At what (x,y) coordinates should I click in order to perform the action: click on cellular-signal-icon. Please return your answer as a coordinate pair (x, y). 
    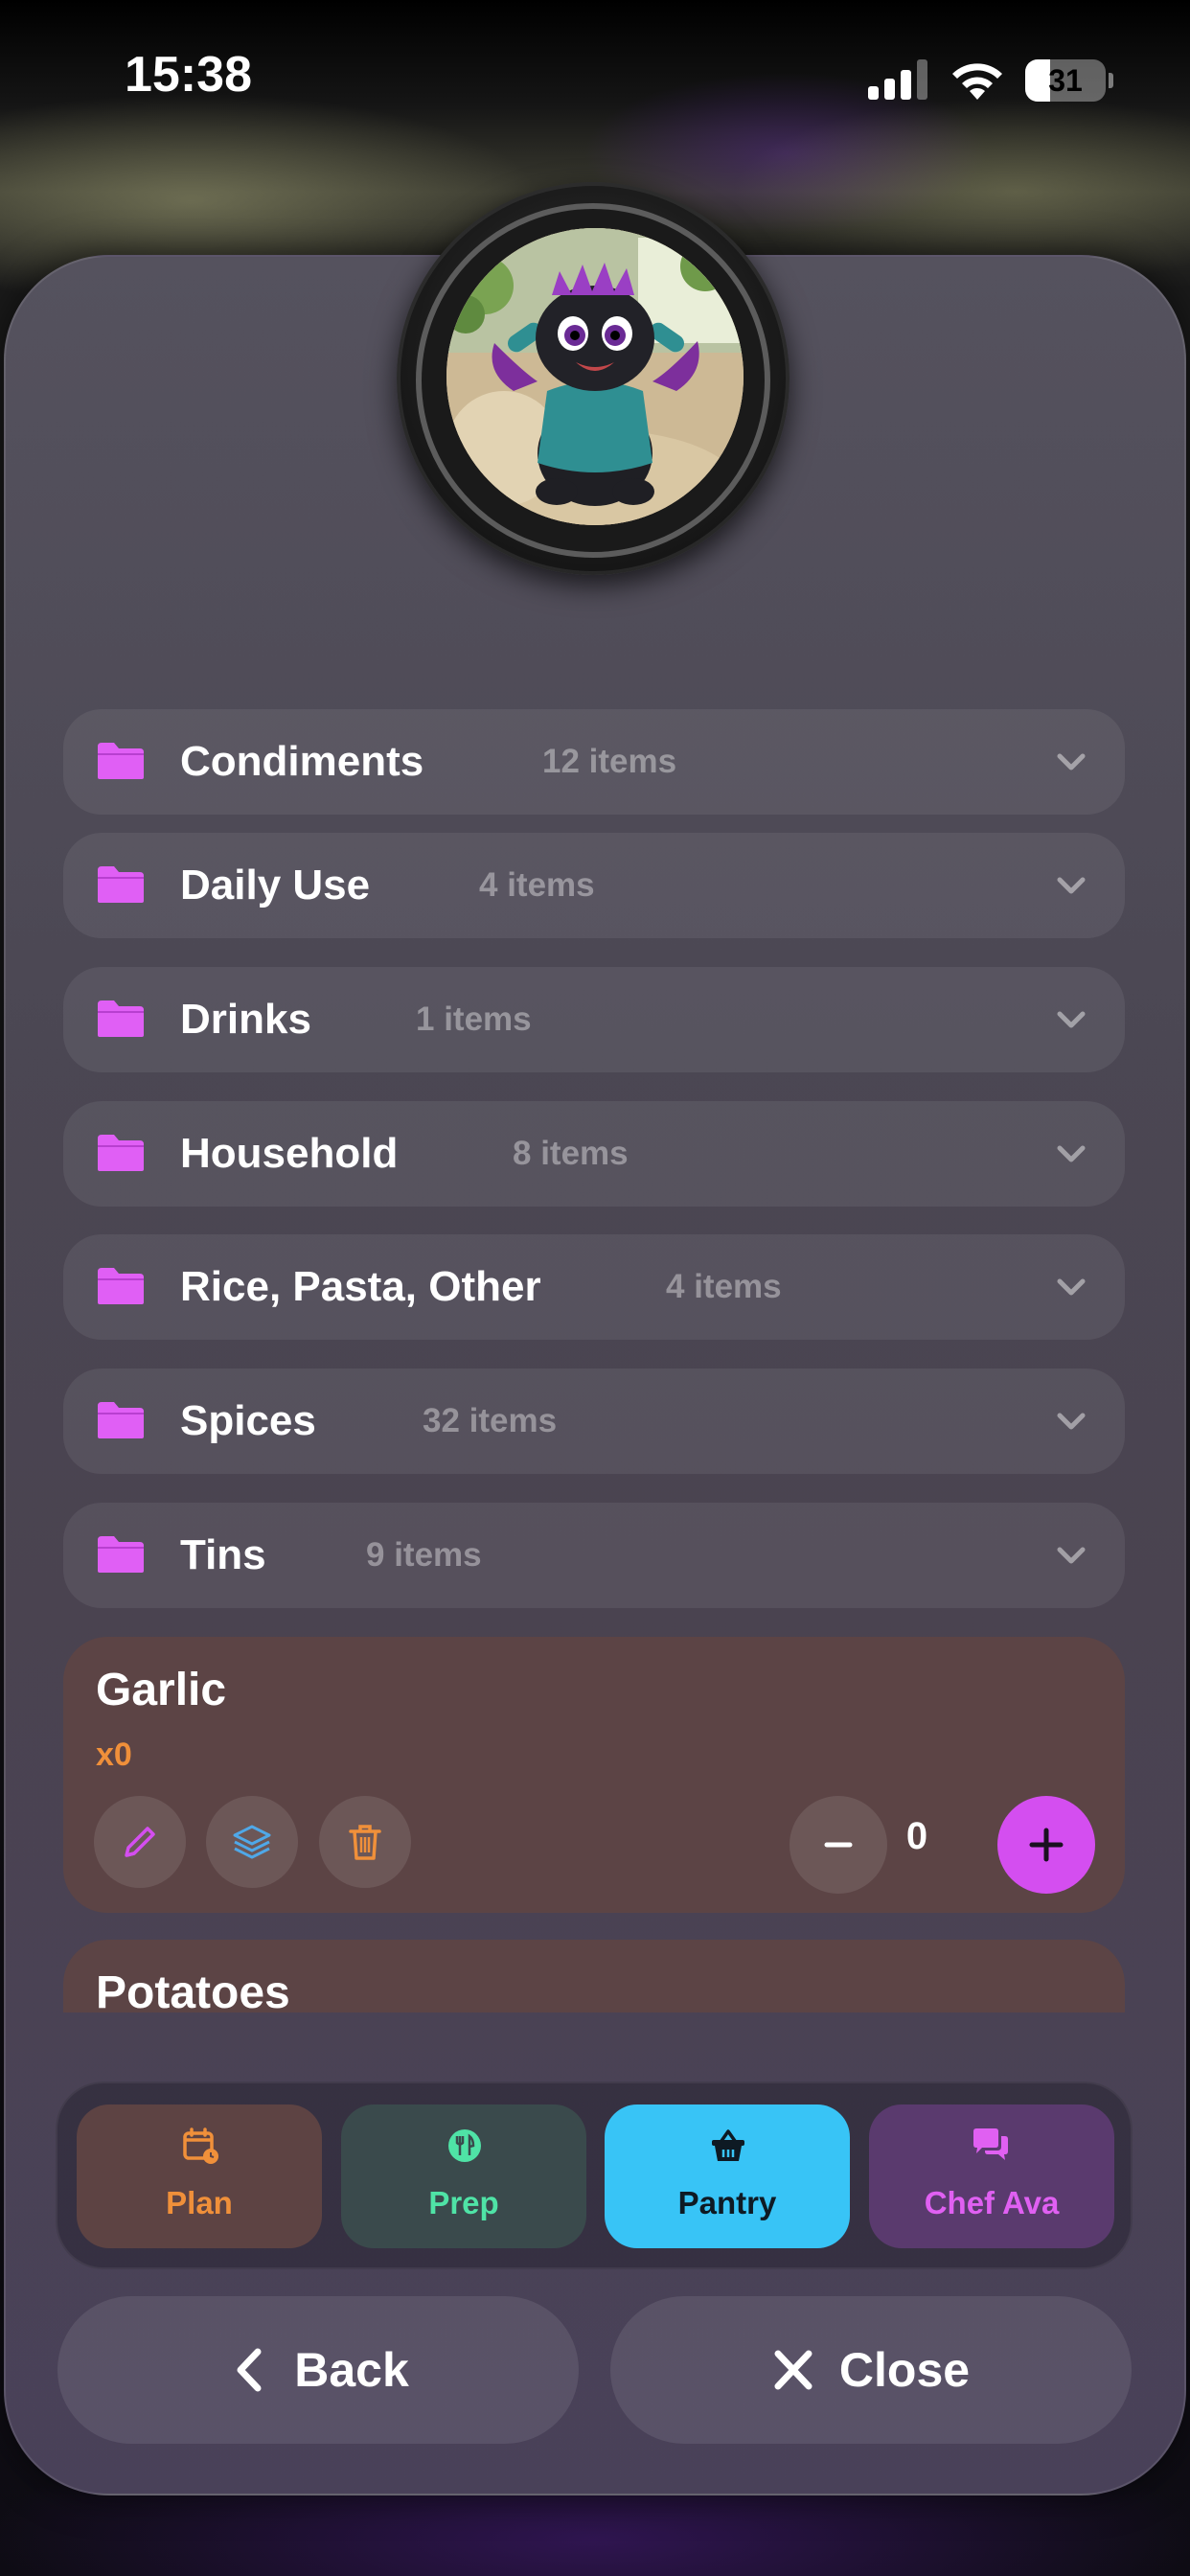
    Looking at the image, I should click on (899, 79).